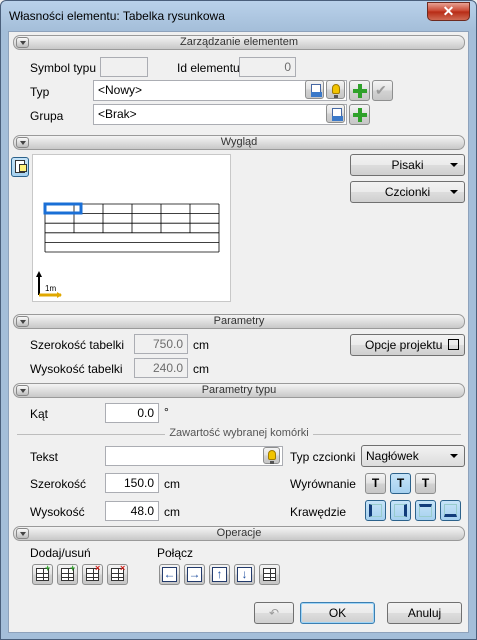  What do you see at coordinates (131, 228) in the screenshot?
I see `table-preview: 1m` at bounding box center [131, 228].